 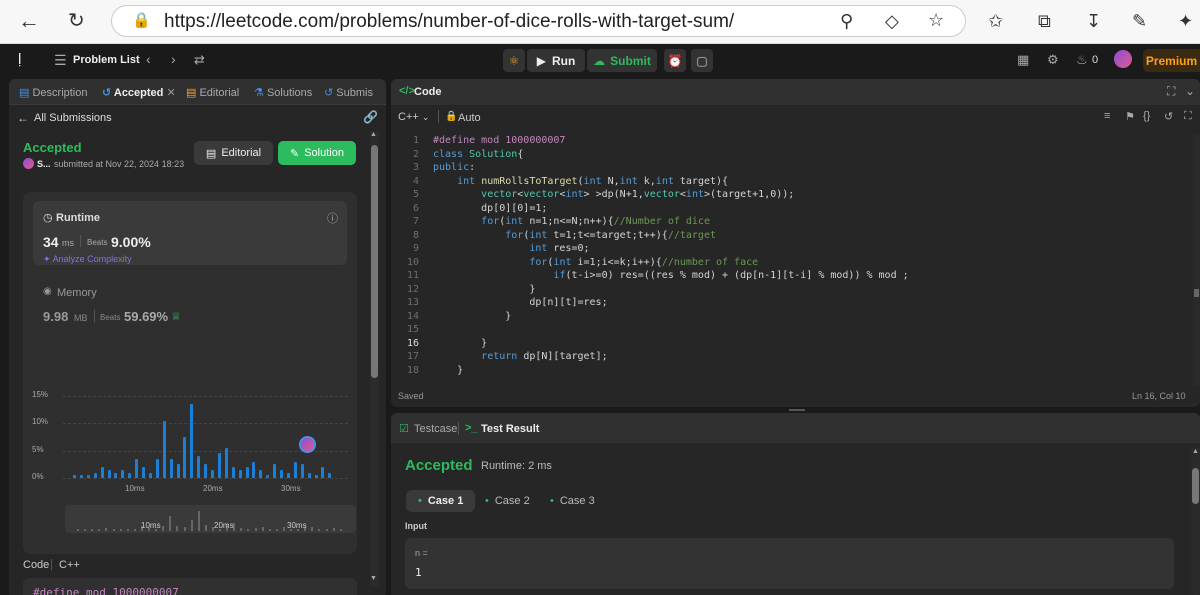 I want to click on tag-icon: ◇, so click(x=892, y=21).